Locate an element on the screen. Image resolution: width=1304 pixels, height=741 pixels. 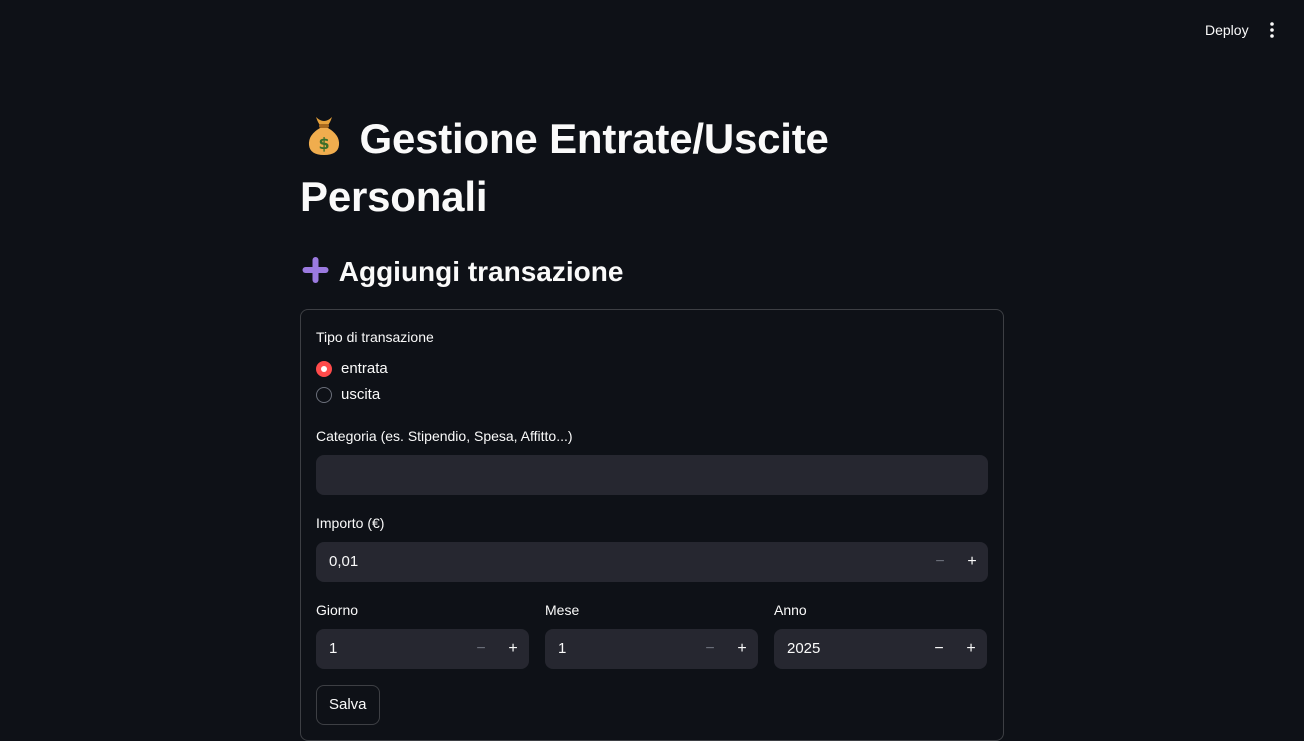
top-toolbar: Deploy is located at coordinates (652, 30).